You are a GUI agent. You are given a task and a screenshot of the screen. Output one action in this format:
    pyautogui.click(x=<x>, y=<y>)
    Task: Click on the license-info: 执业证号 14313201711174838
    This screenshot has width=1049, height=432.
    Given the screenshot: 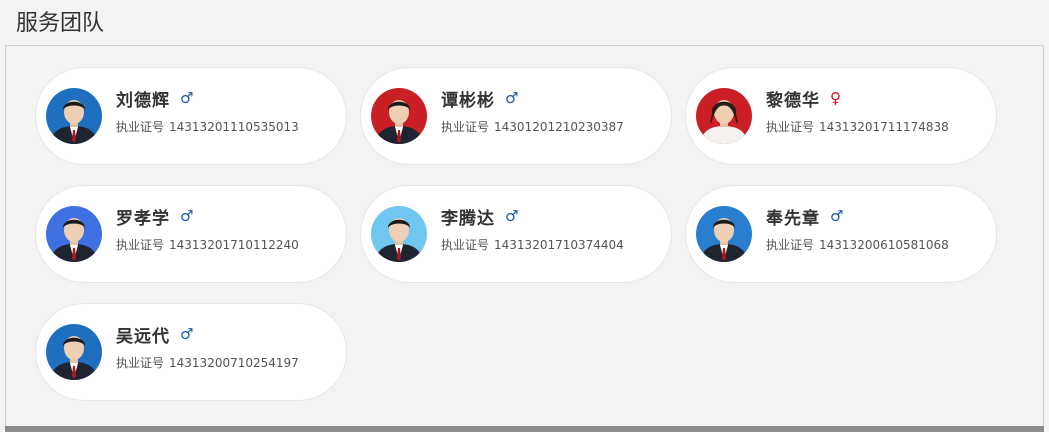 What is the action you would take?
    pyautogui.click(x=857, y=126)
    